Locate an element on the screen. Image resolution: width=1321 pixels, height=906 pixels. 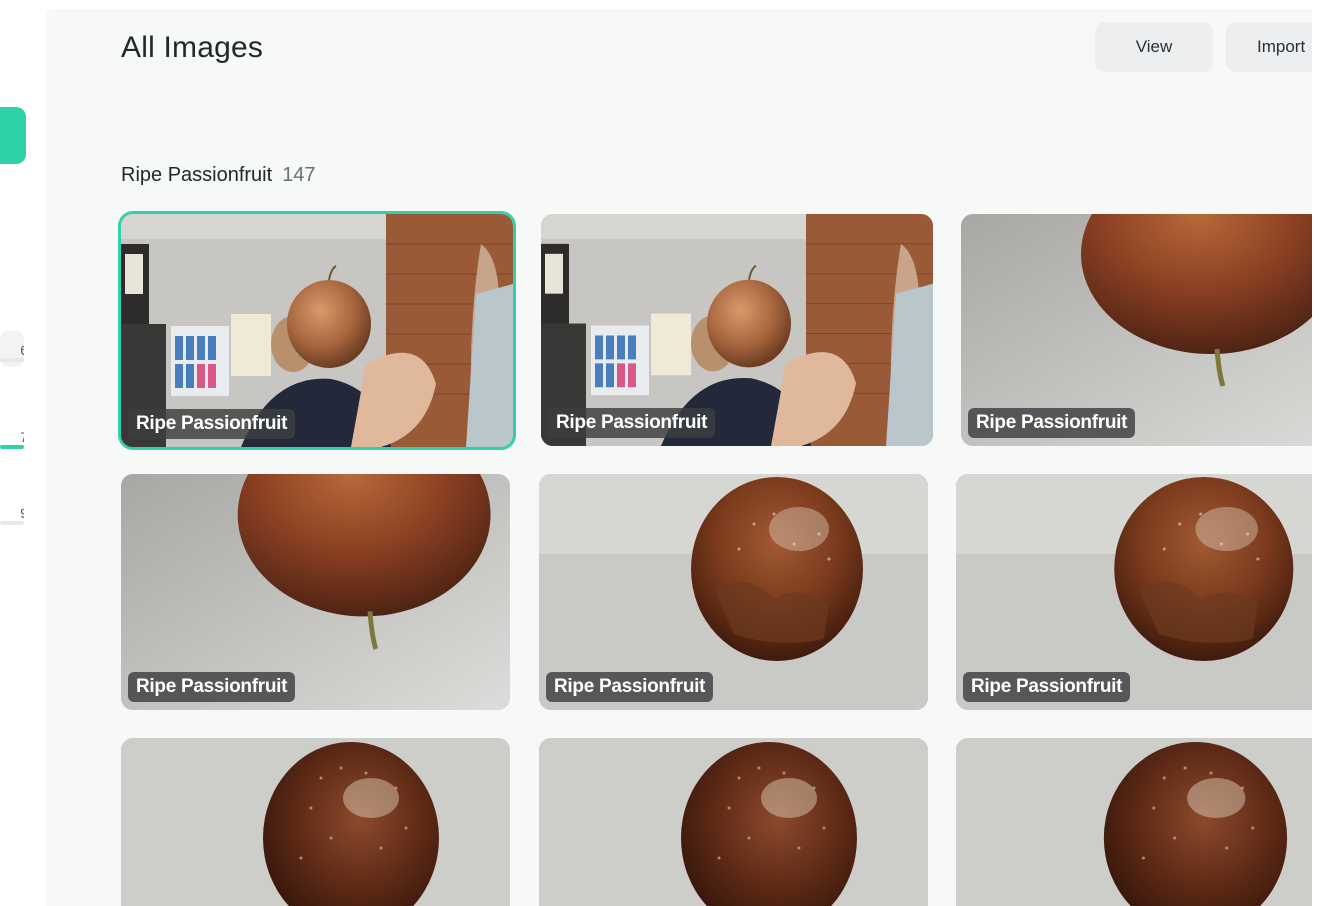
page-title: All Images is located at coordinates (192, 47).